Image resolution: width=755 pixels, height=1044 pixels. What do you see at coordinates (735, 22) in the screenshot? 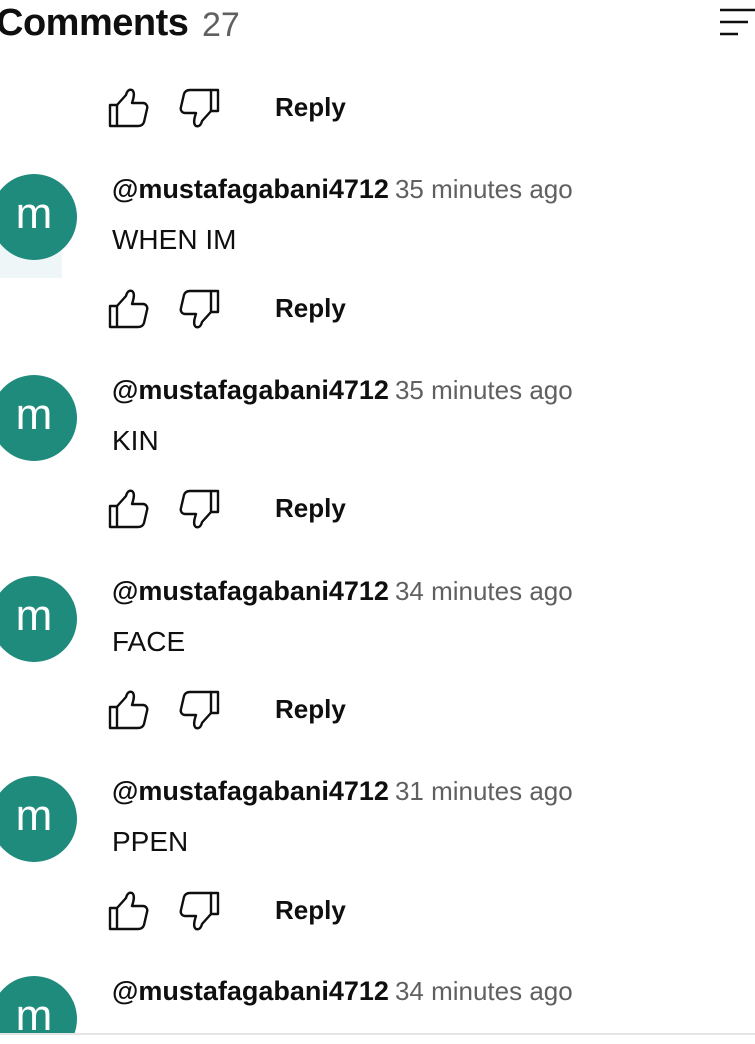
I see `sort-icon` at bounding box center [735, 22].